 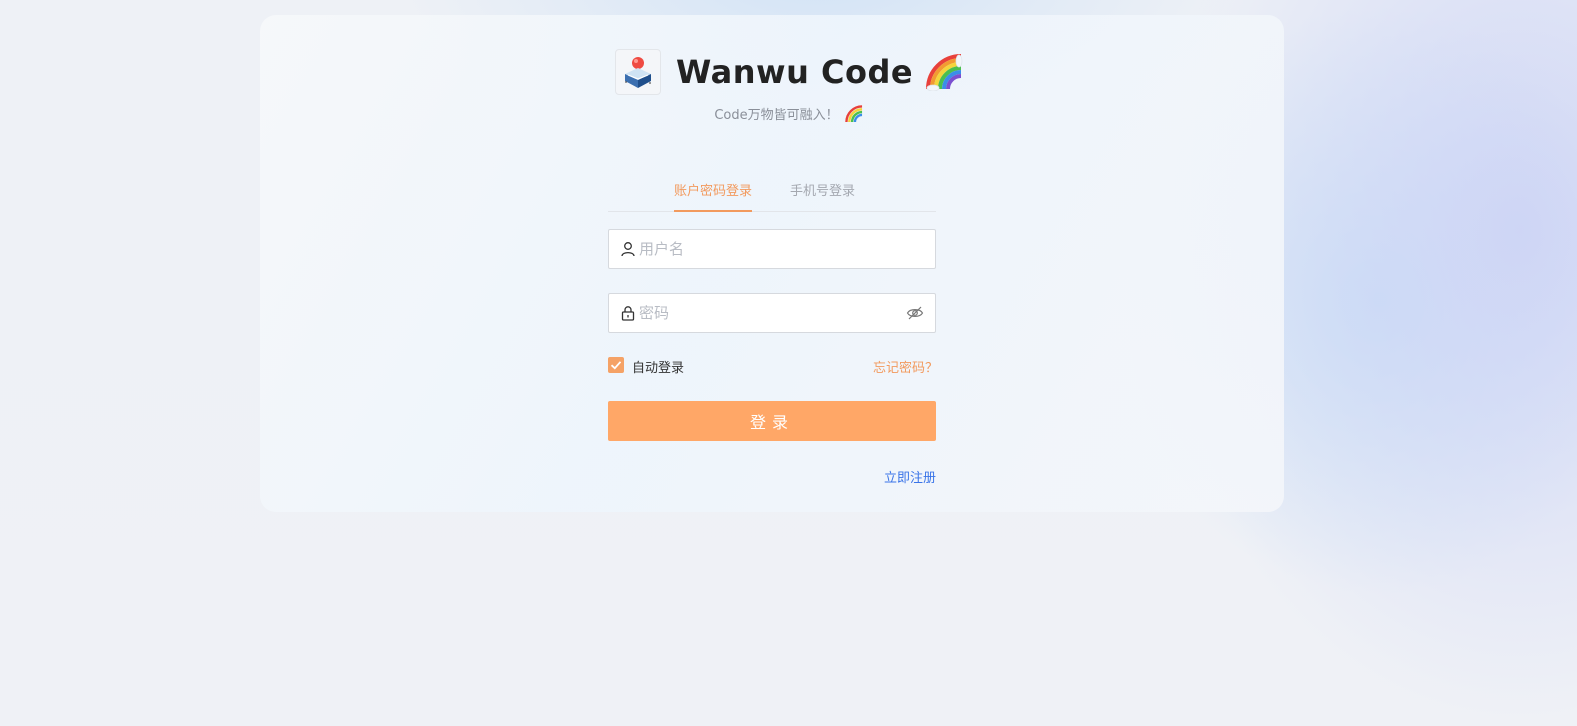 What do you see at coordinates (886, 476) in the screenshot?
I see `register-link: 立即注册` at bounding box center [886, 476].